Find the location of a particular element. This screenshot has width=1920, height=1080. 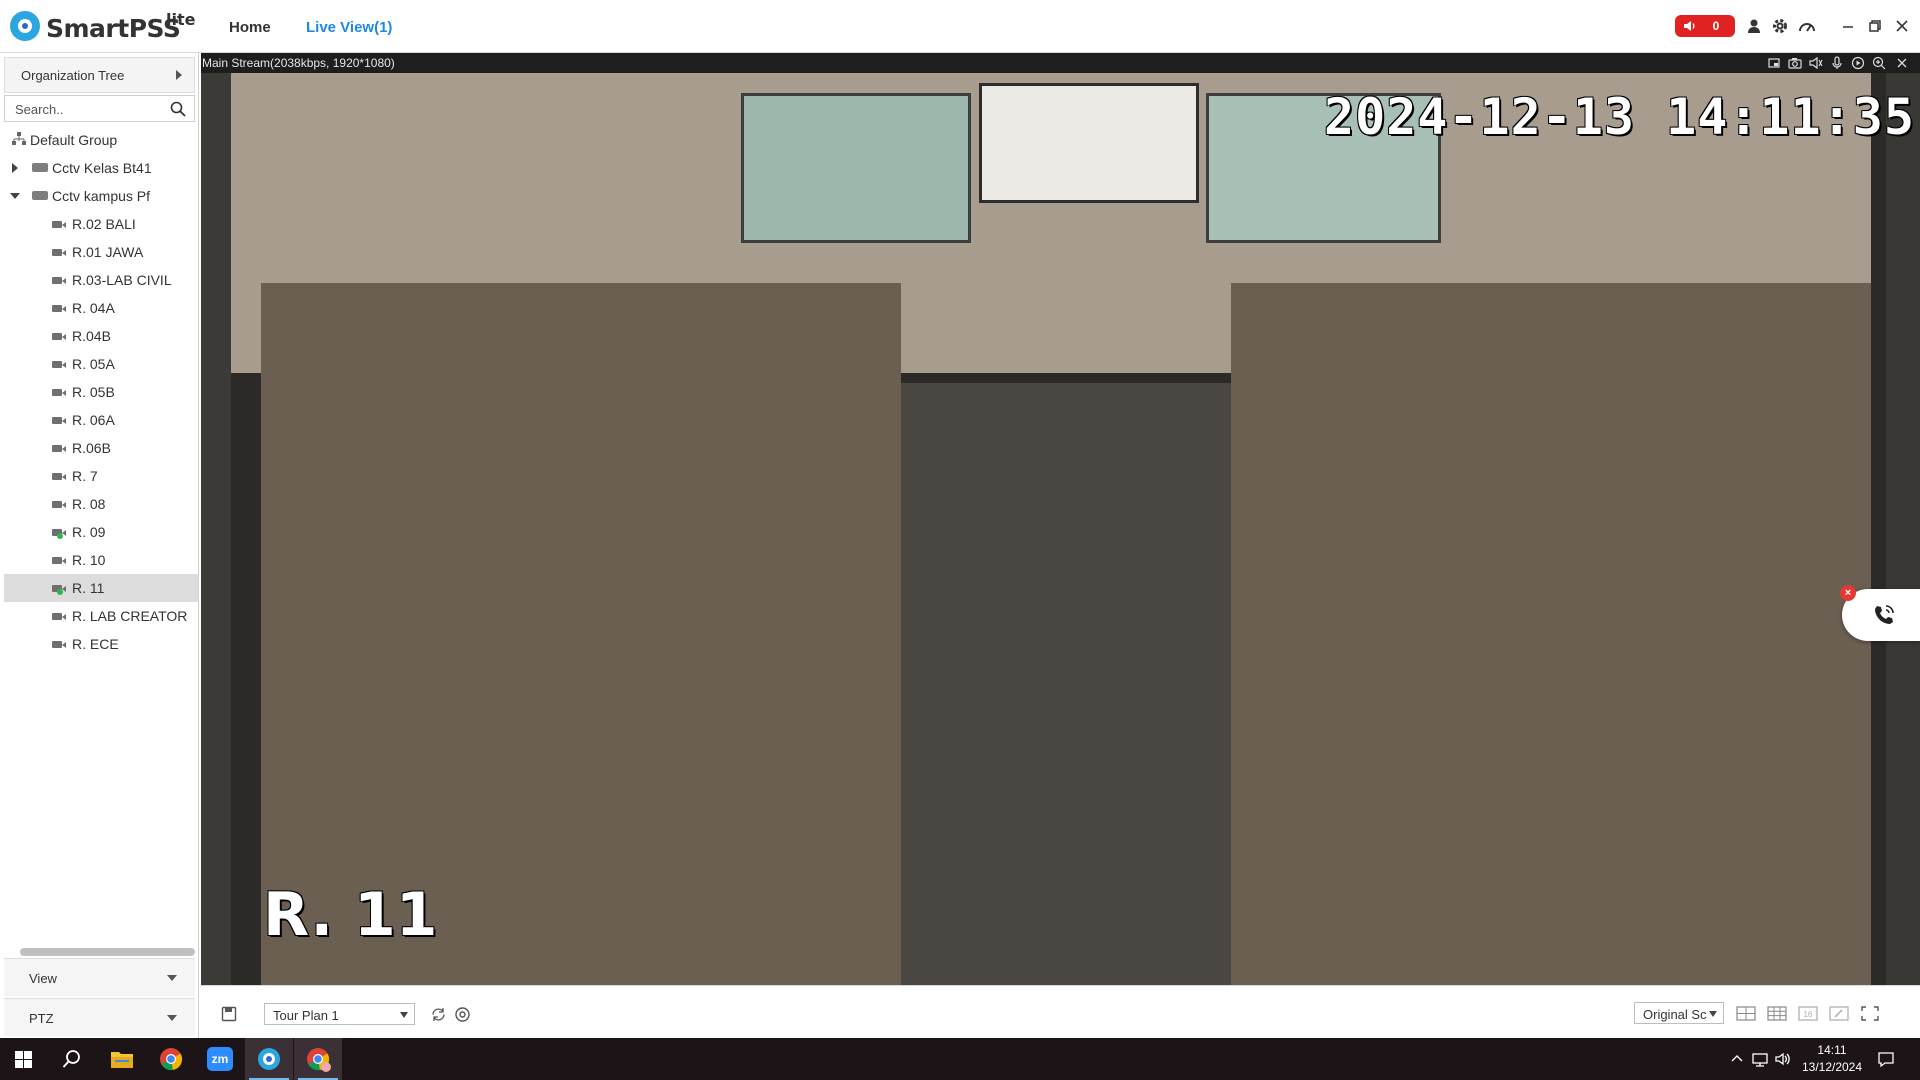

nav-live-view-tab: Live View(1) is located at coordinates (349, 27).